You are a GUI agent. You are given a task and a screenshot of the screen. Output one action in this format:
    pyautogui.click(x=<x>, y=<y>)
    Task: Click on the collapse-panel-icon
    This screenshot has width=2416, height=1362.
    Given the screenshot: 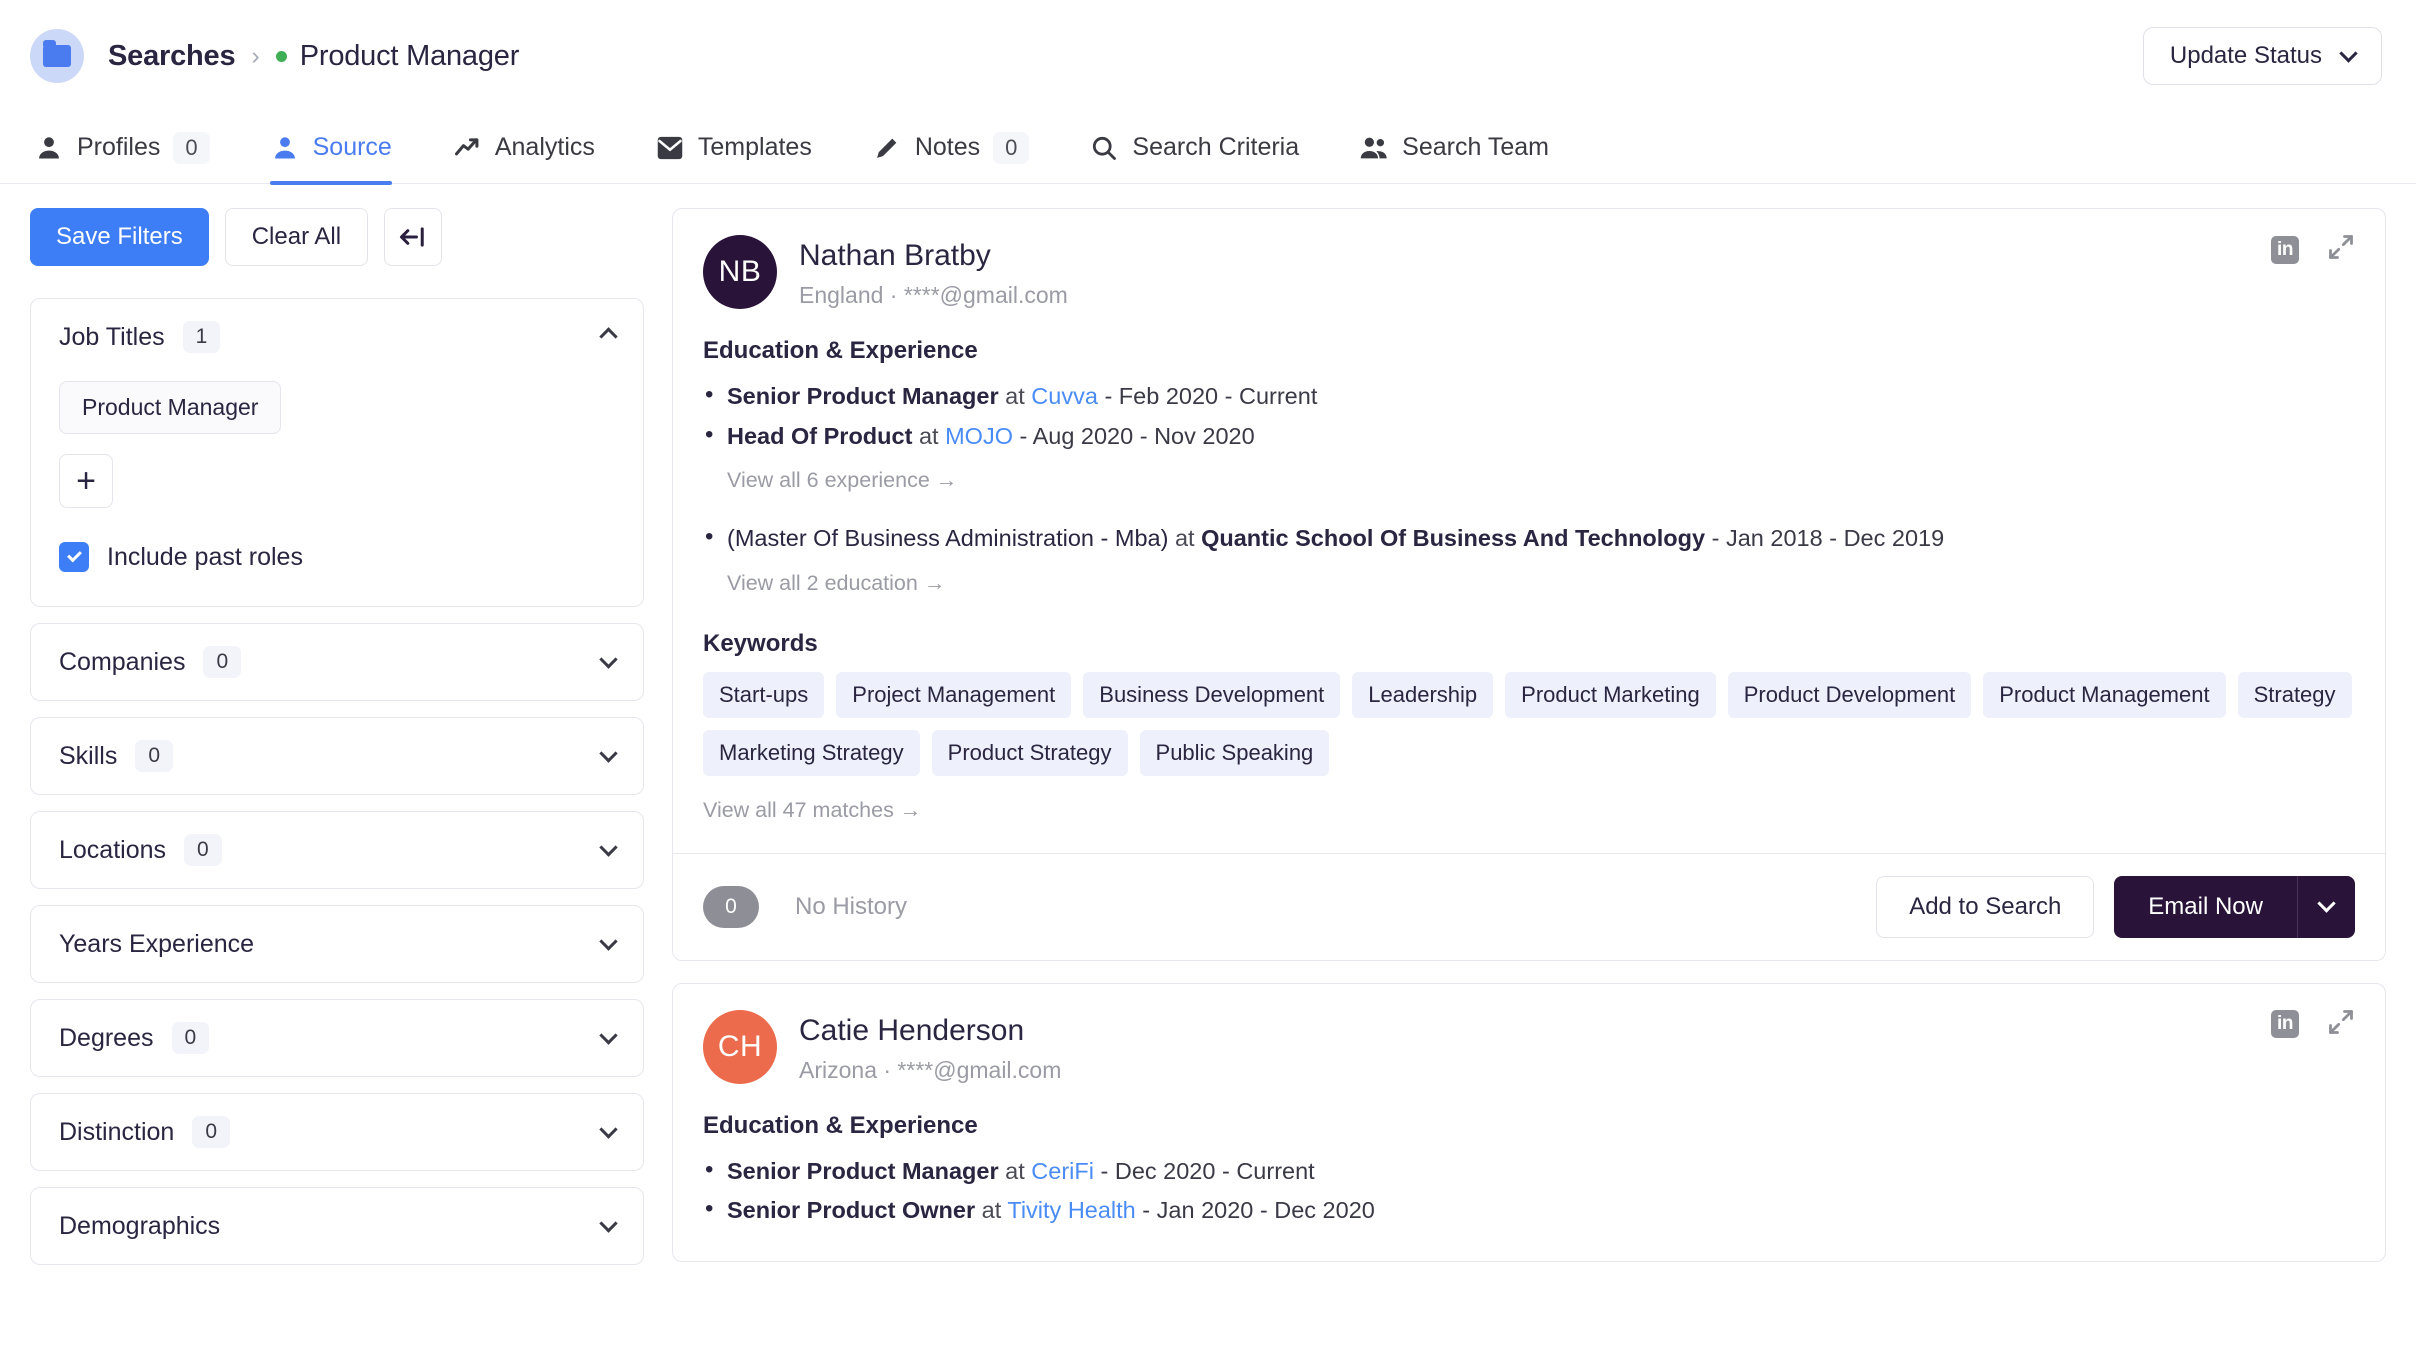 What is the action you would take?
    pyautogui.click(x=413, y=237)
    